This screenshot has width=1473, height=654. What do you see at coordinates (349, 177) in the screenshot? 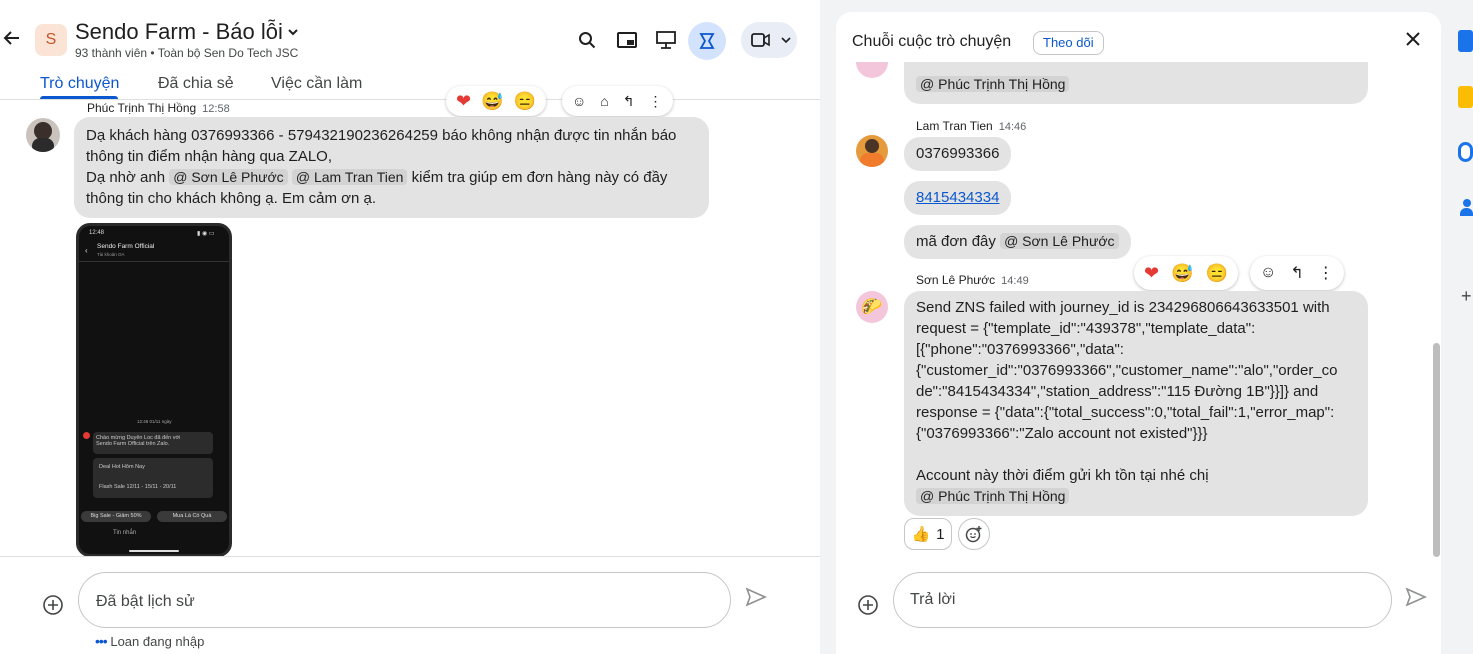
I see `mention-chip: @ Lam Tran Tien` at bounding box center [349, 177].